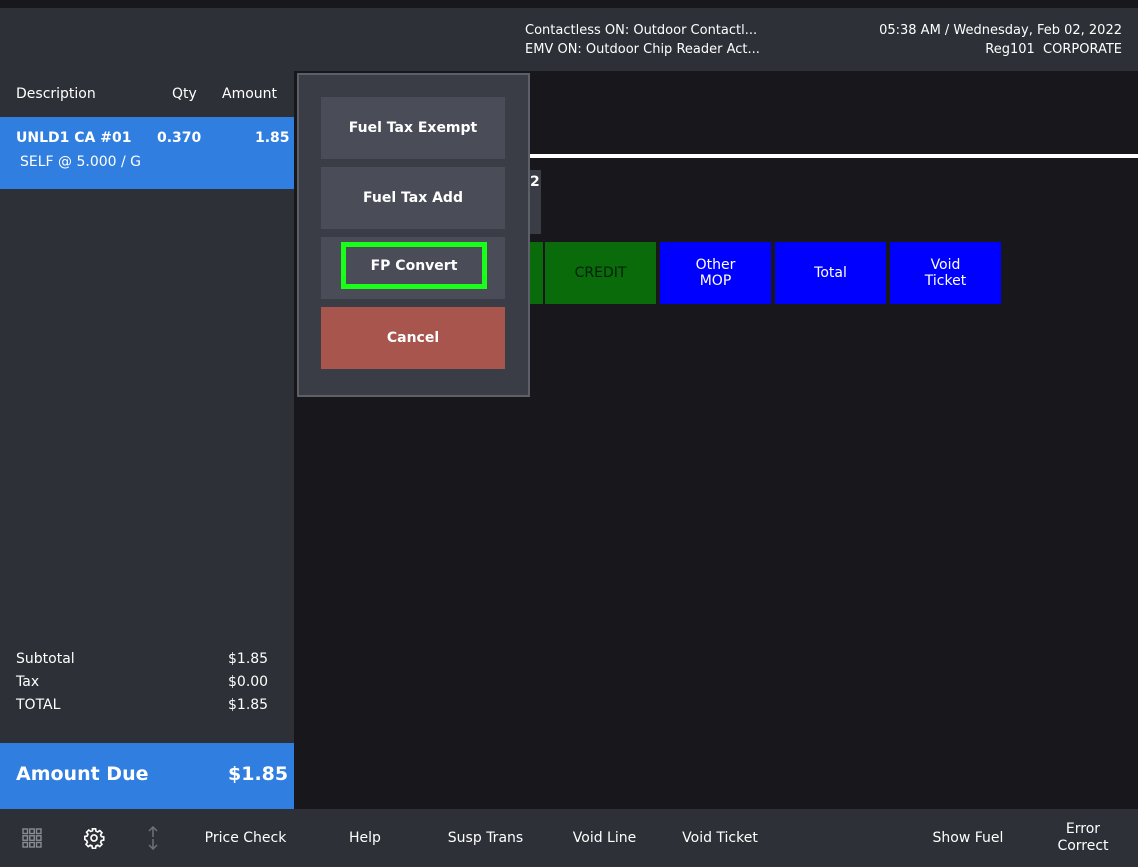  I want to click on amount-due-banner: Amount Due $1.85, so click(147, 776).